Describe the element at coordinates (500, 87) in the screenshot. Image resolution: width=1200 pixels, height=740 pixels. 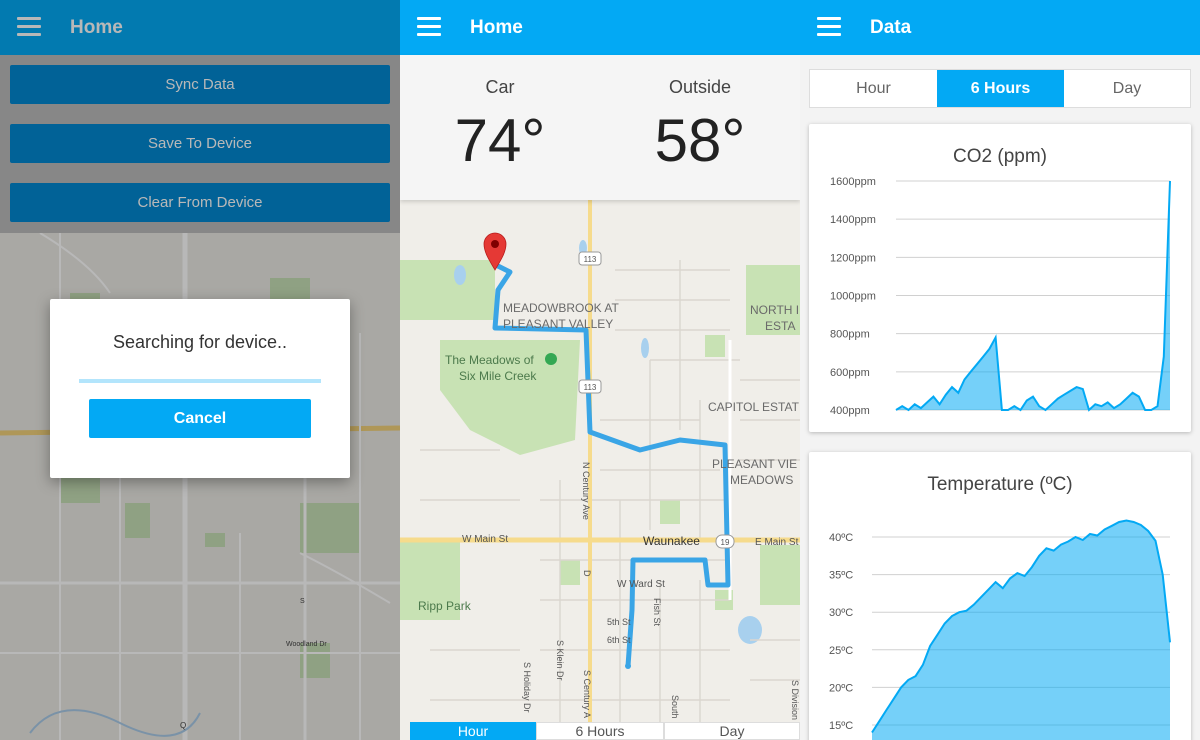
I see `car-label: Car` at that location.